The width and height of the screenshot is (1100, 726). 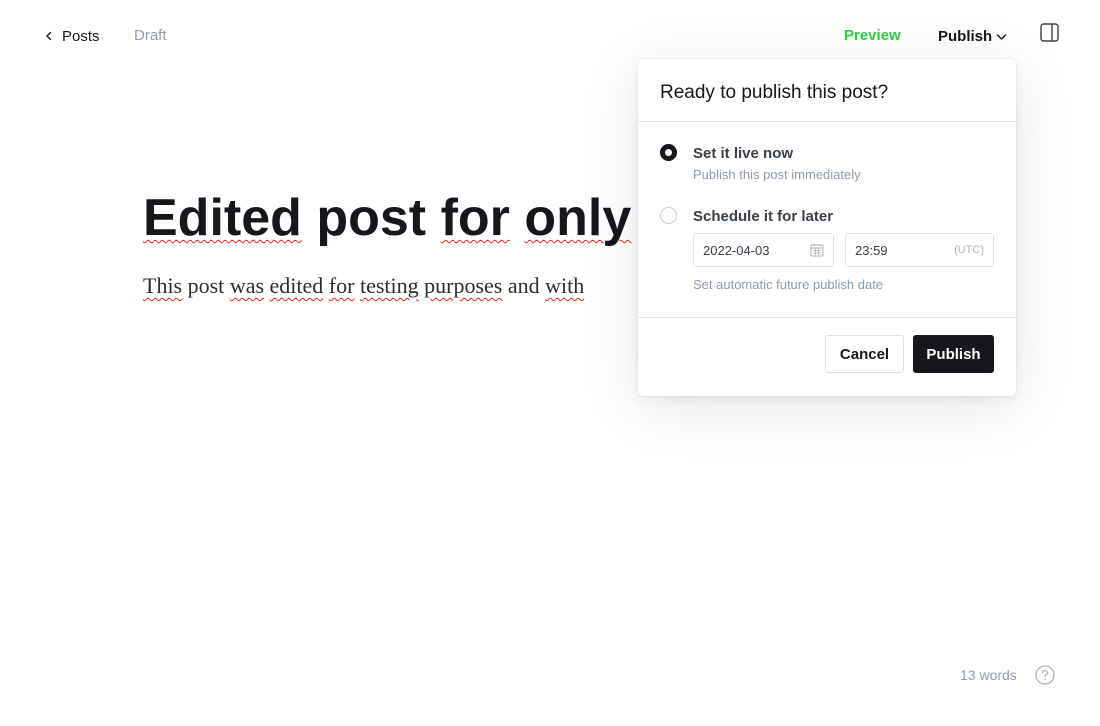 I want to click on schedule-date-field: 2022-04-03, so click(x=763, y=250).